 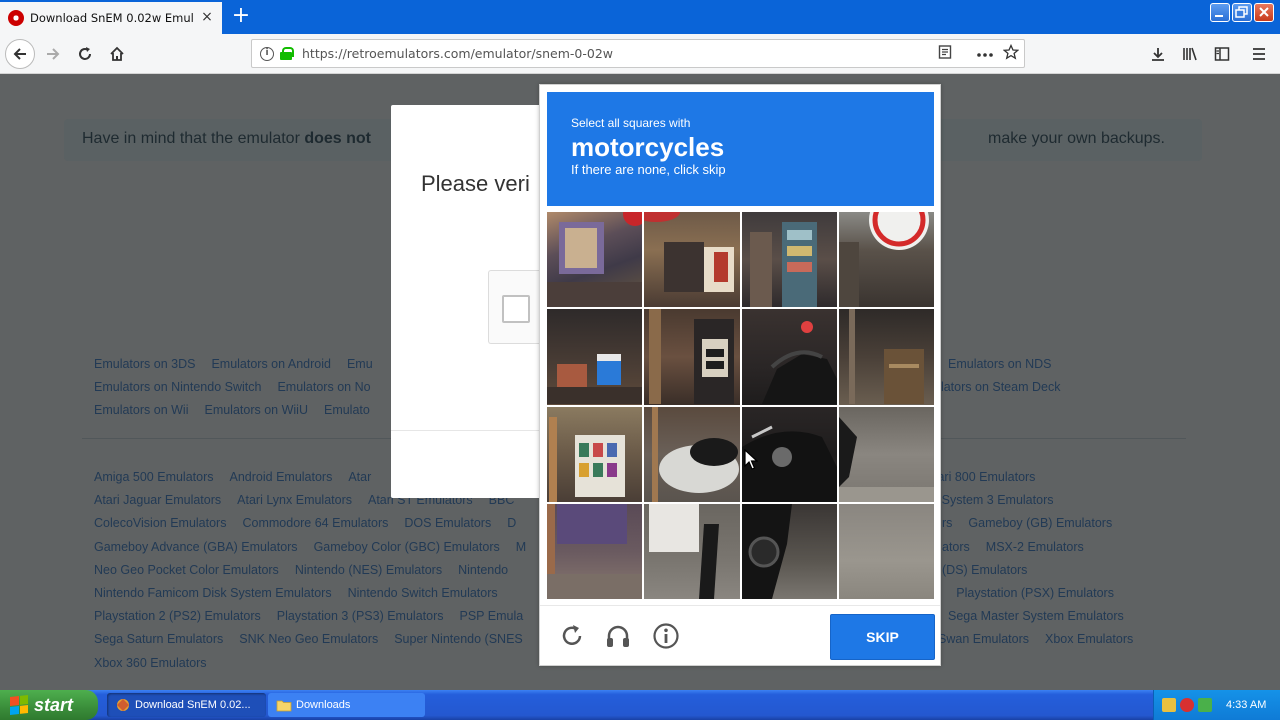 What do you see at coordinates (1169, 705) in the screenshot?
I see `network-icon` at bounding box center [1169, 705].